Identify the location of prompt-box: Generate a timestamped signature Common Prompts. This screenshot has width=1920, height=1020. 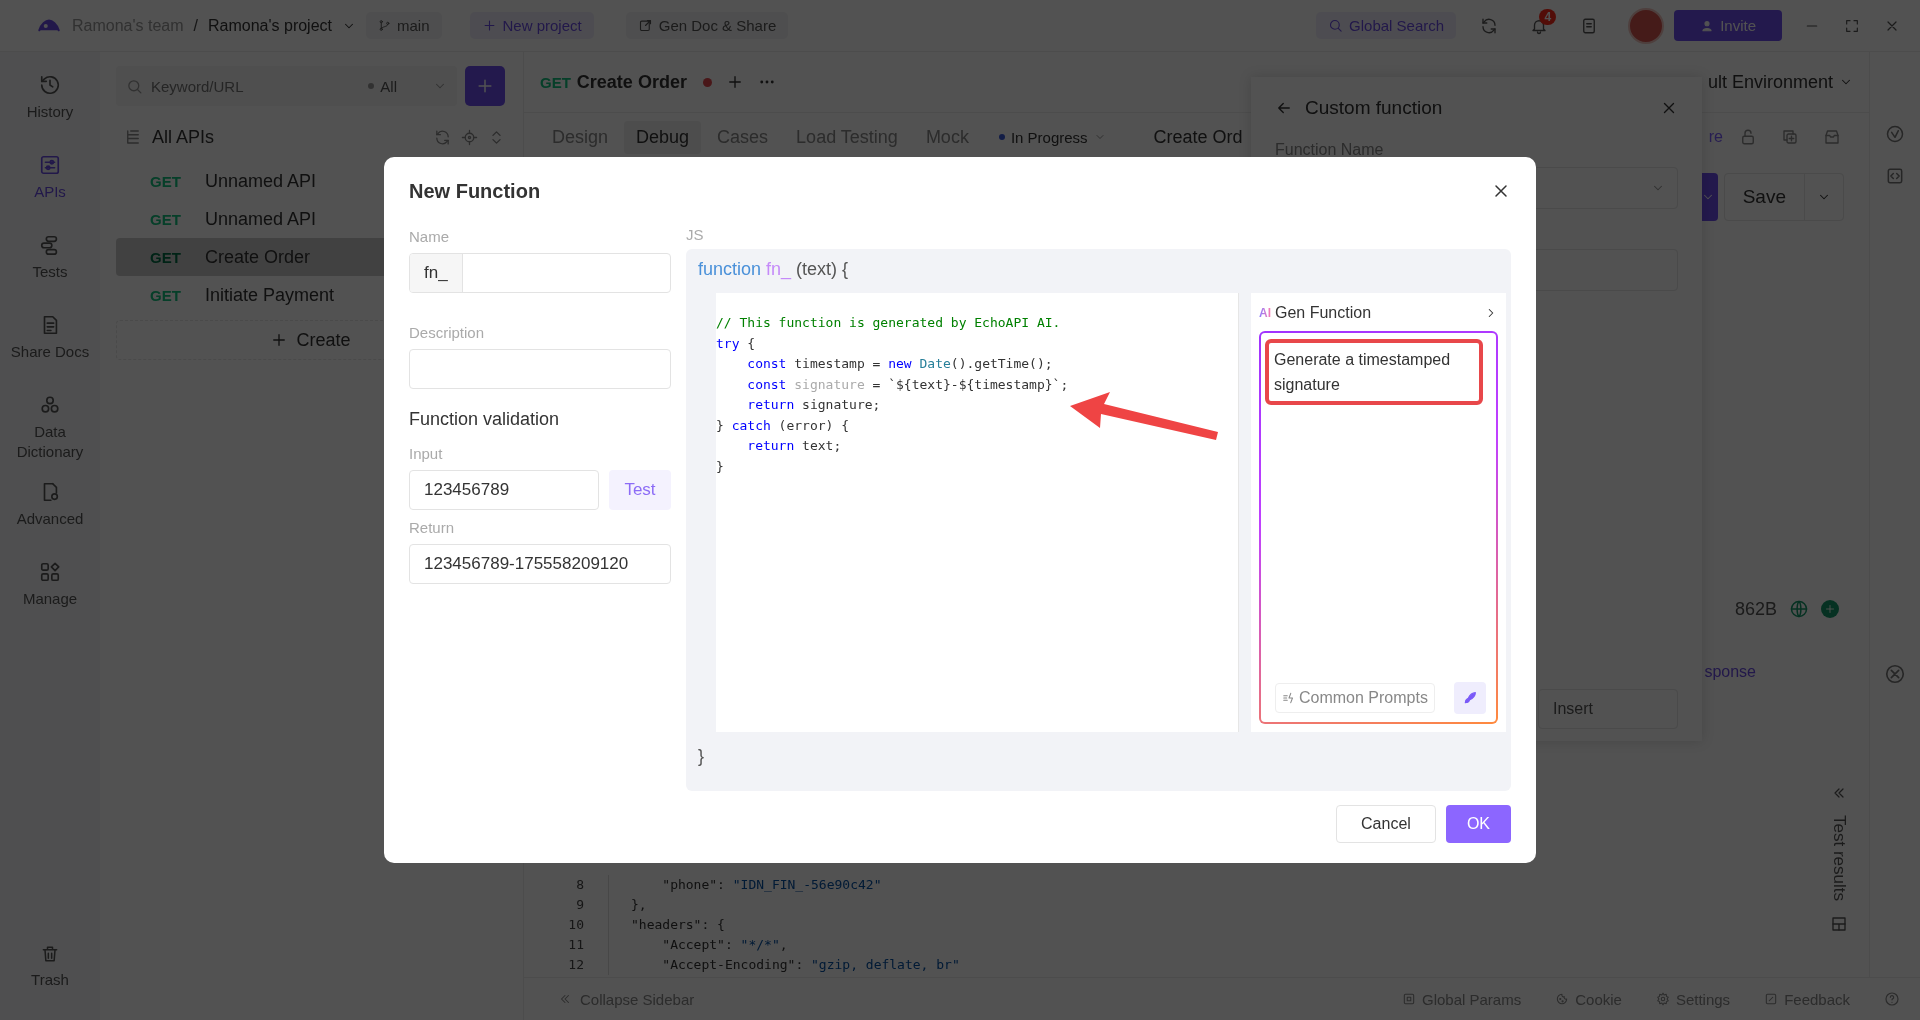
(1378, 527).